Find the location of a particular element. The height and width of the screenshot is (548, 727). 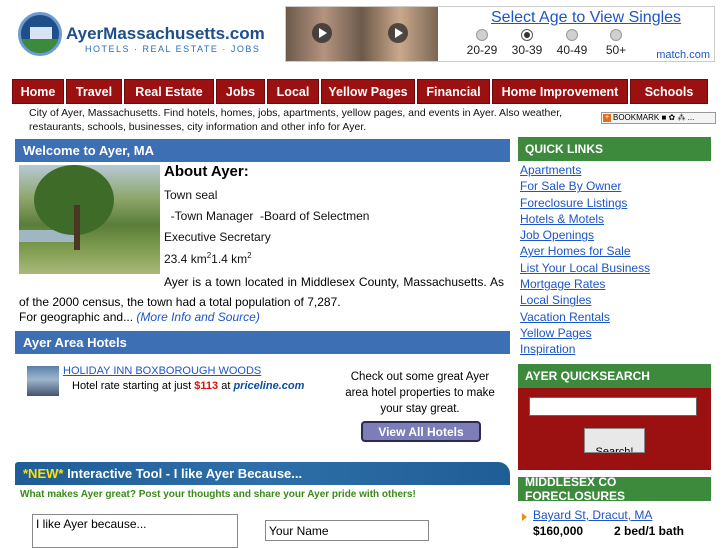

list-item: List Your Local Business is located at coordinates (585, 269).